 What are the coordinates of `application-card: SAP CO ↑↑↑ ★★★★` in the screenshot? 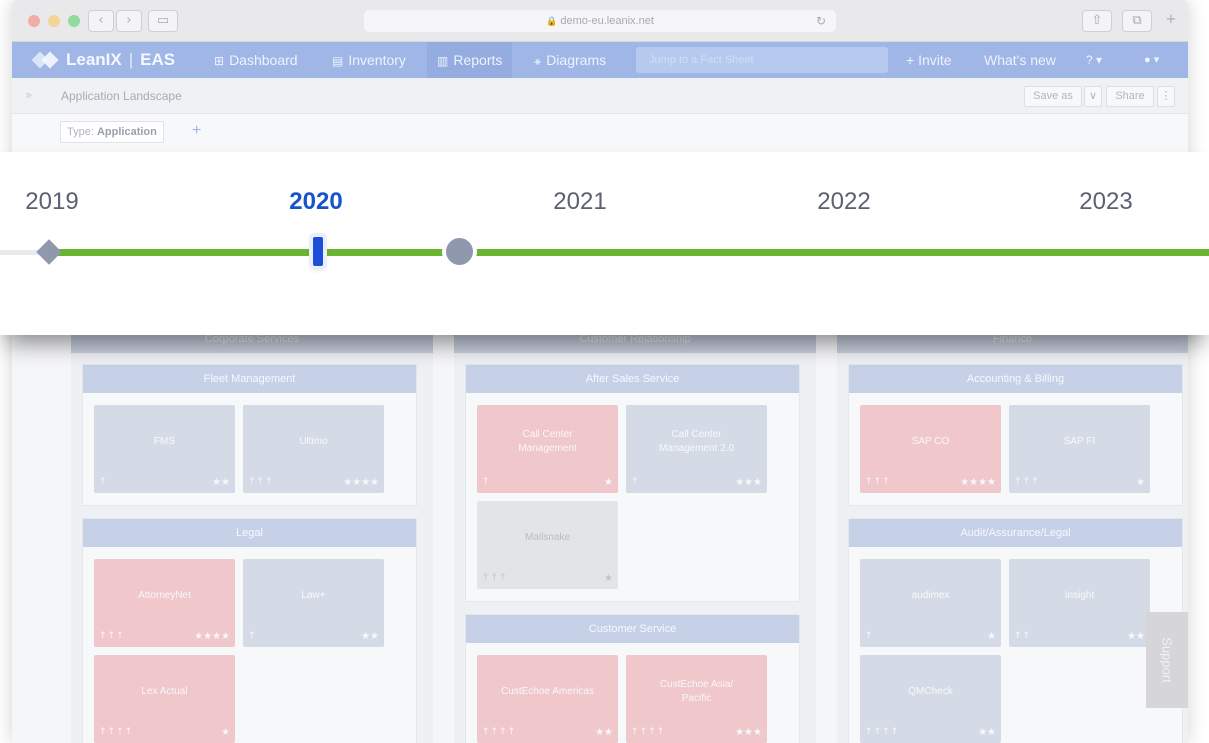 It's located at (930, 449).